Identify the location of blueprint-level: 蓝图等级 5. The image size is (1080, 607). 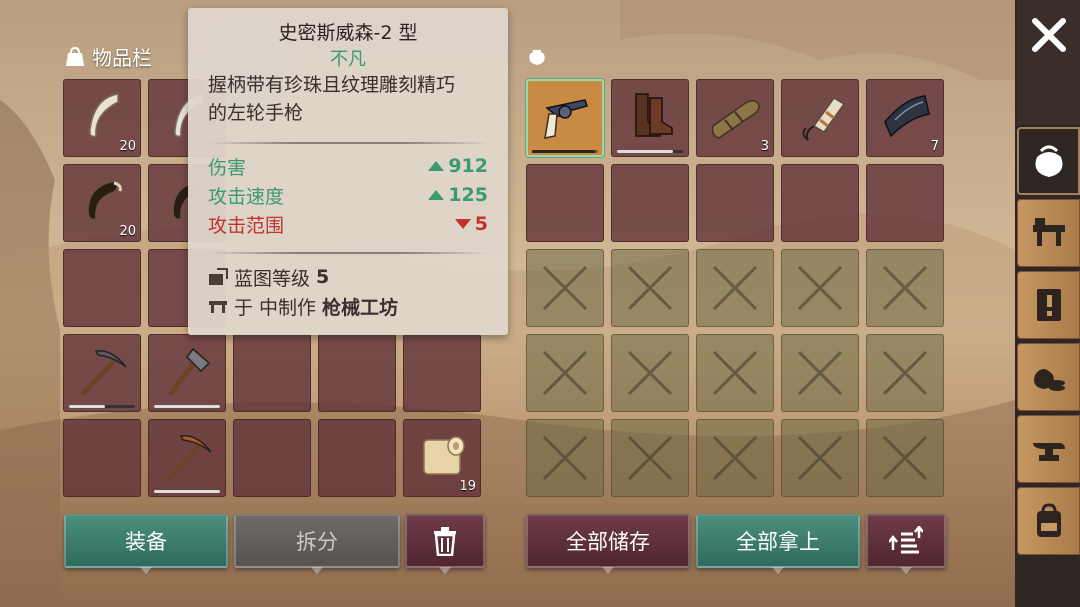
(348, 277).